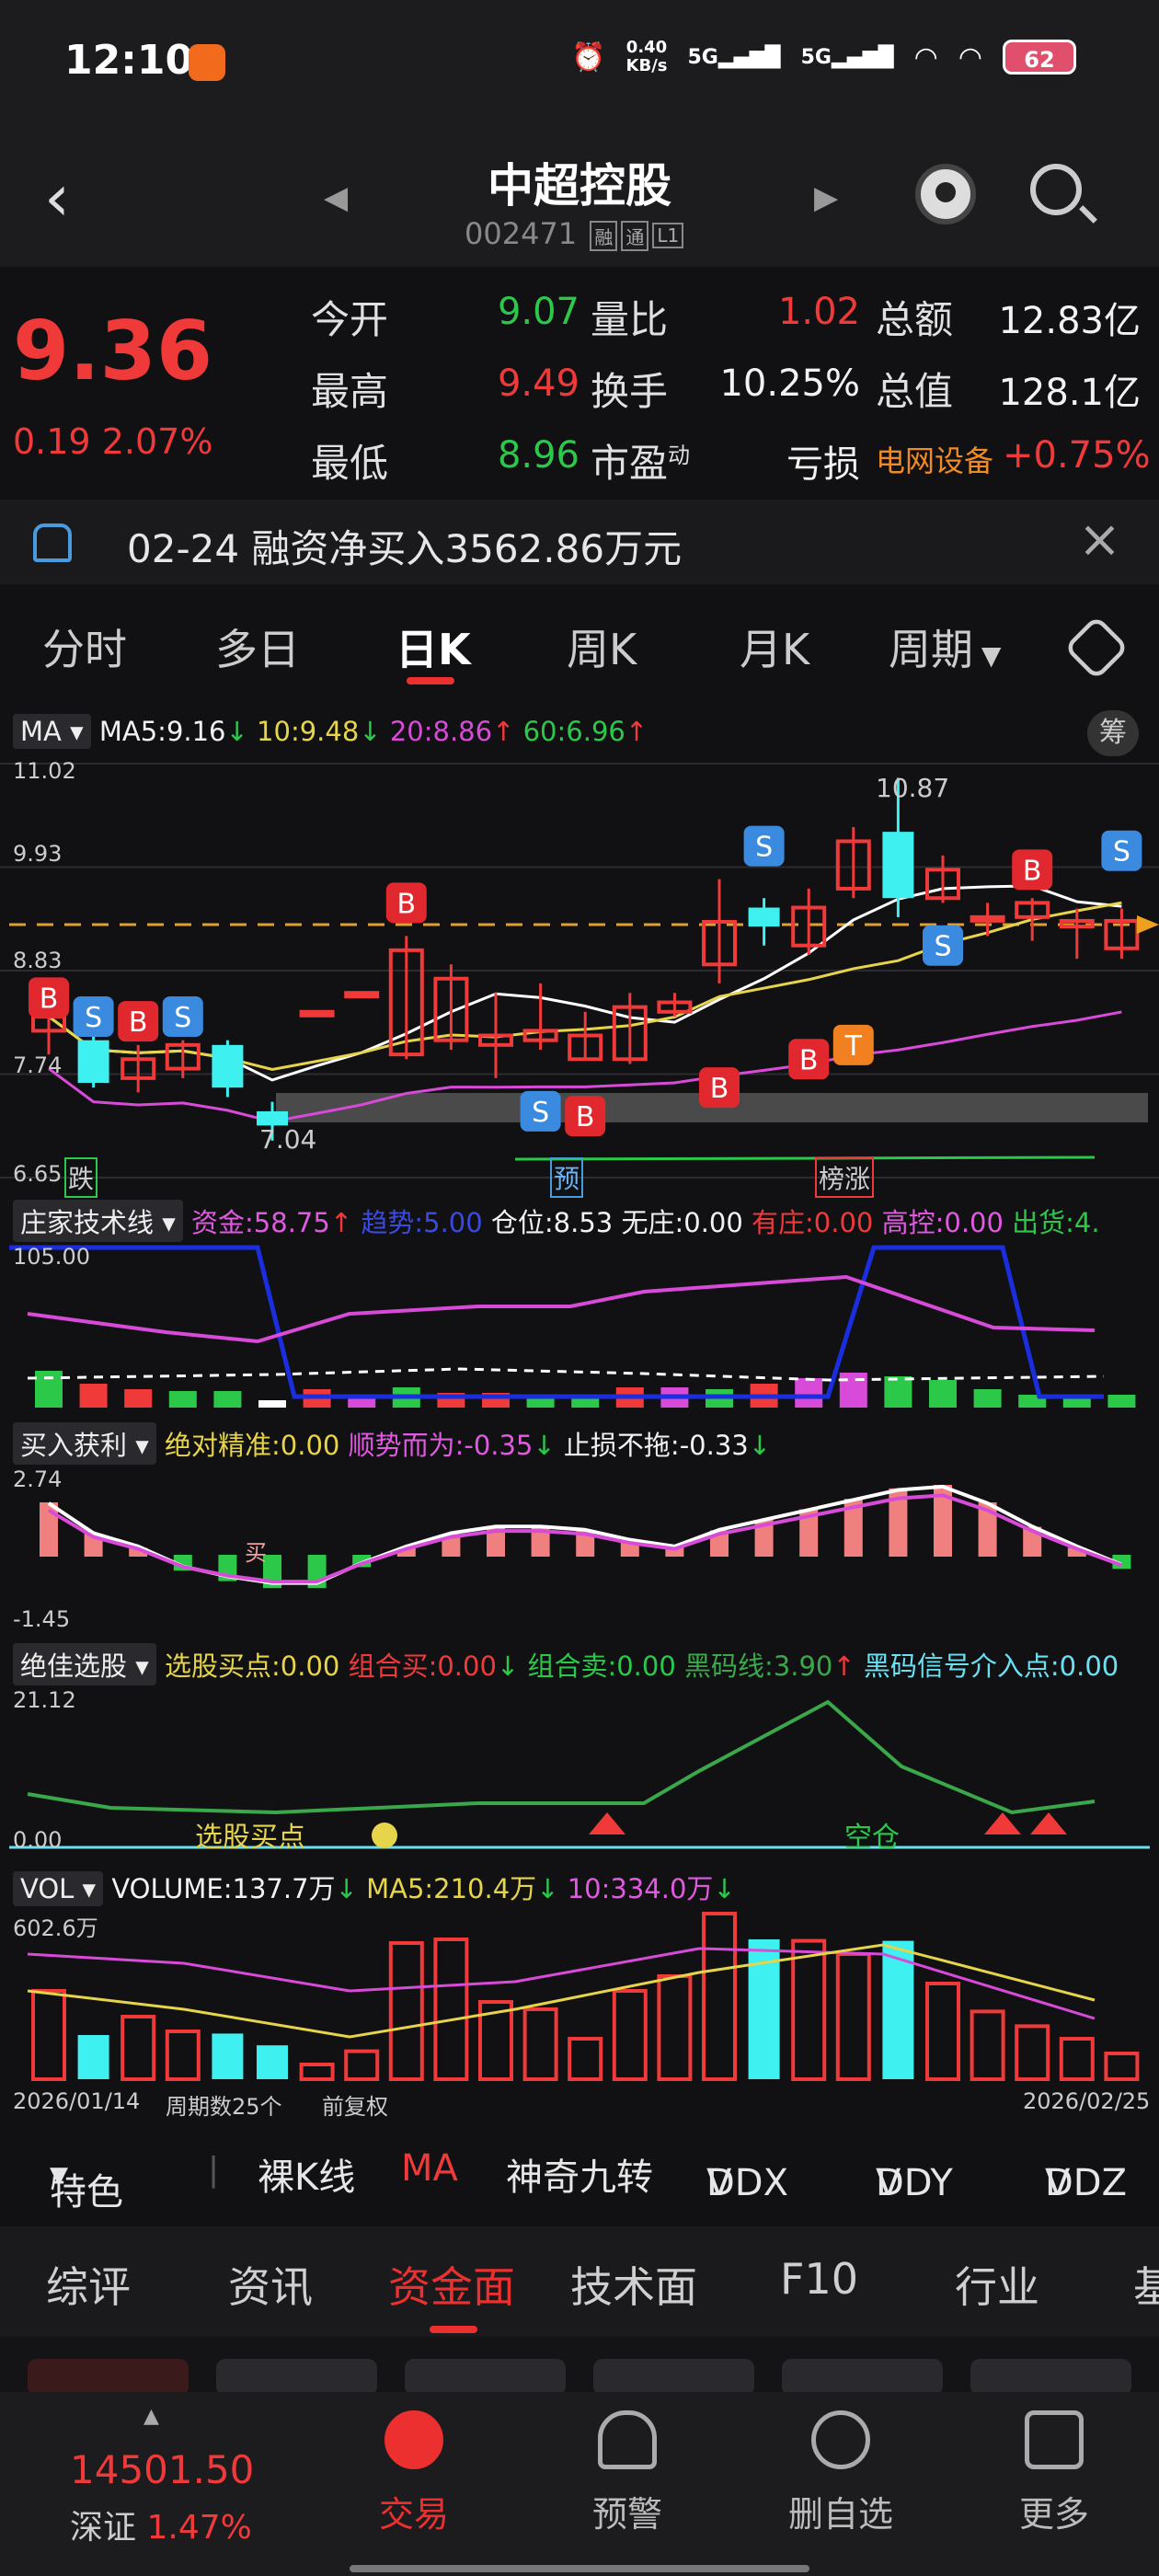 Image resolution: width=1159 pixels, height=2576 pixels. Describe the element at coordinates (257, 646) in the screenshot. I see `tab-duori: 多日` at that location.